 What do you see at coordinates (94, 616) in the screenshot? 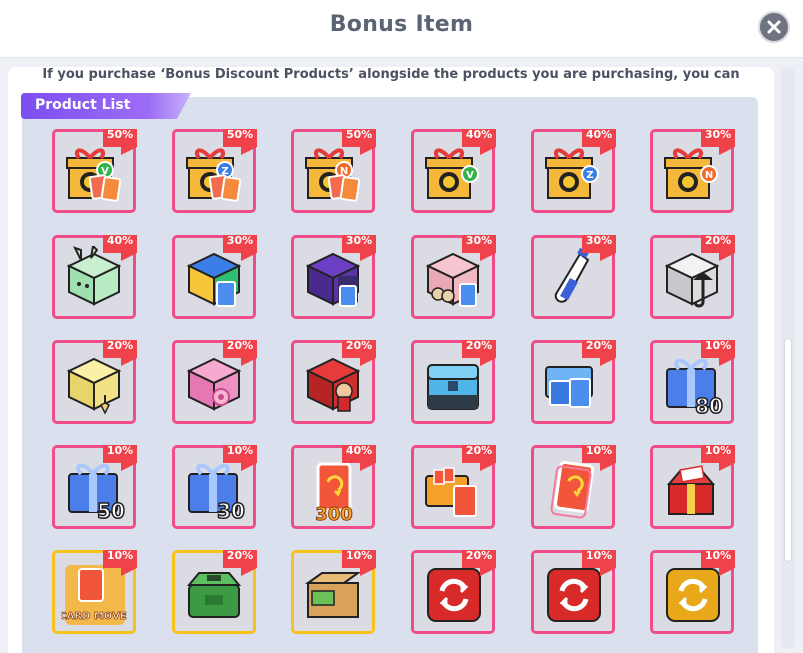
I see `svg-text: CARD MOVE` at bounding box center [94, 616].